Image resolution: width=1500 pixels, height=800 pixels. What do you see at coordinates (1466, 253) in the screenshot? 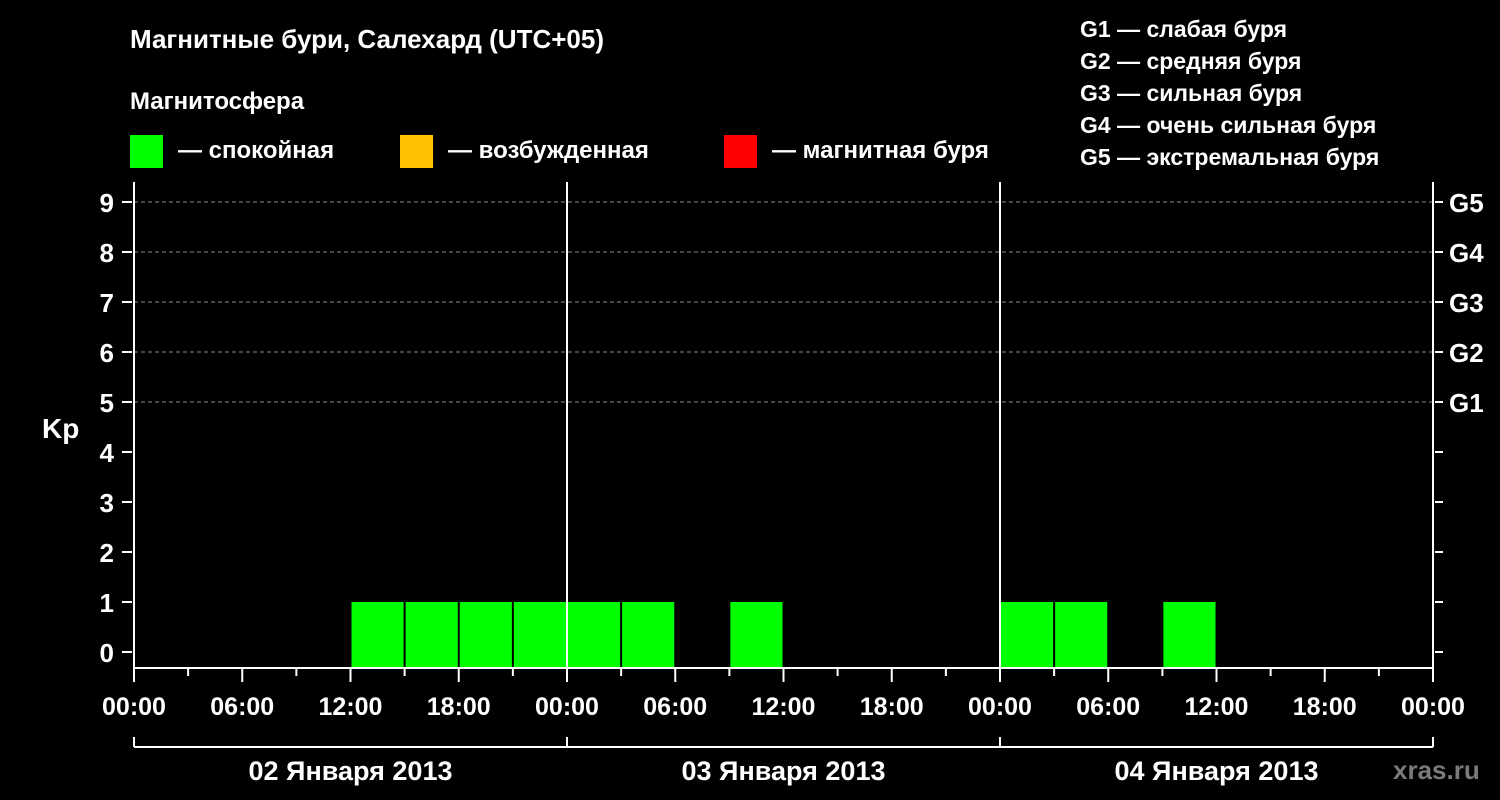
I see `storm-level-label: G4` at bounding box center [1466, 253].